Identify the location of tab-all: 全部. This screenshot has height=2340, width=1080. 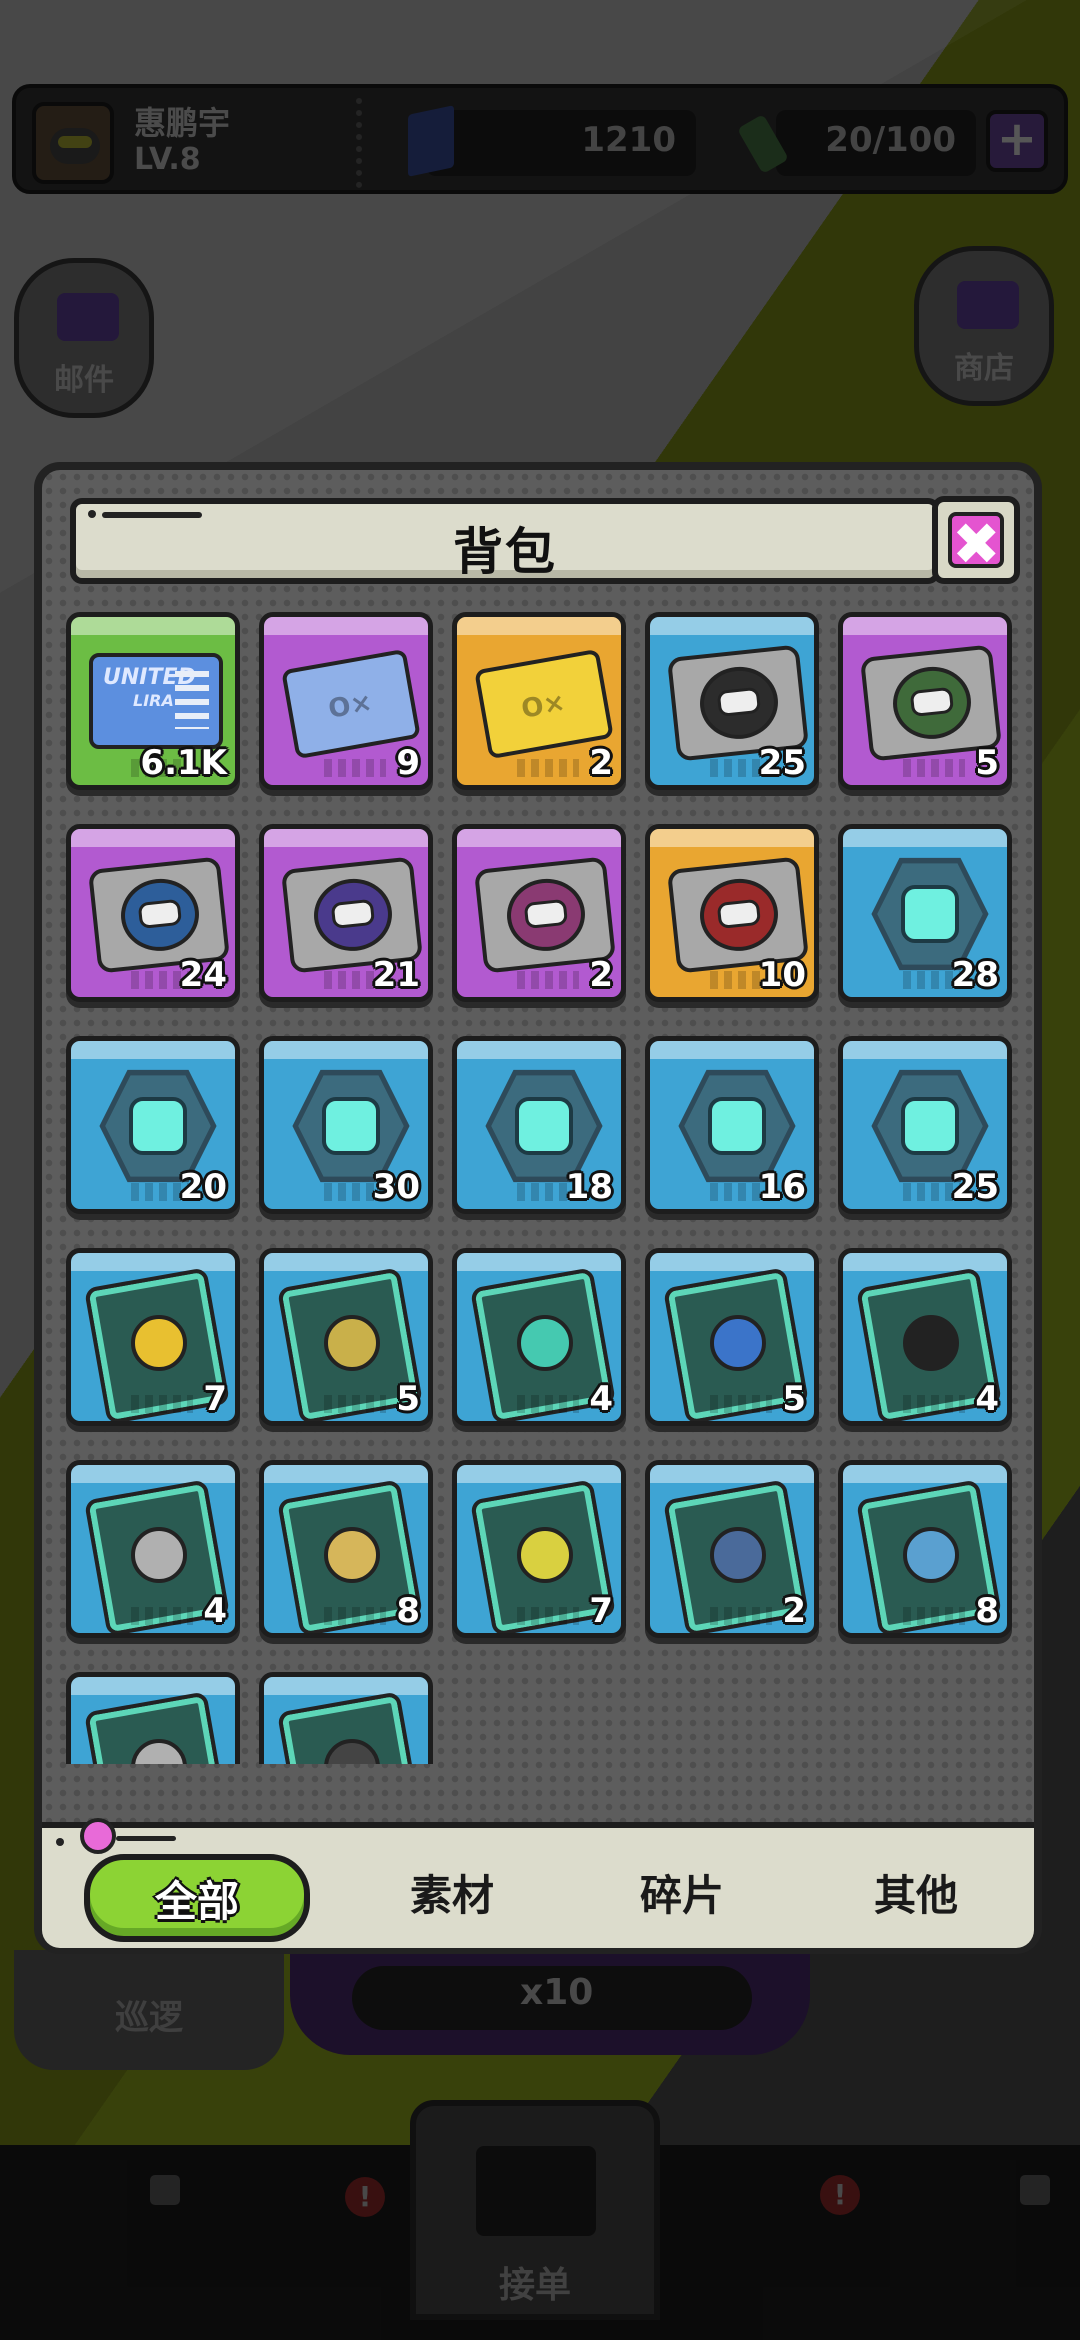
(197, 1898).